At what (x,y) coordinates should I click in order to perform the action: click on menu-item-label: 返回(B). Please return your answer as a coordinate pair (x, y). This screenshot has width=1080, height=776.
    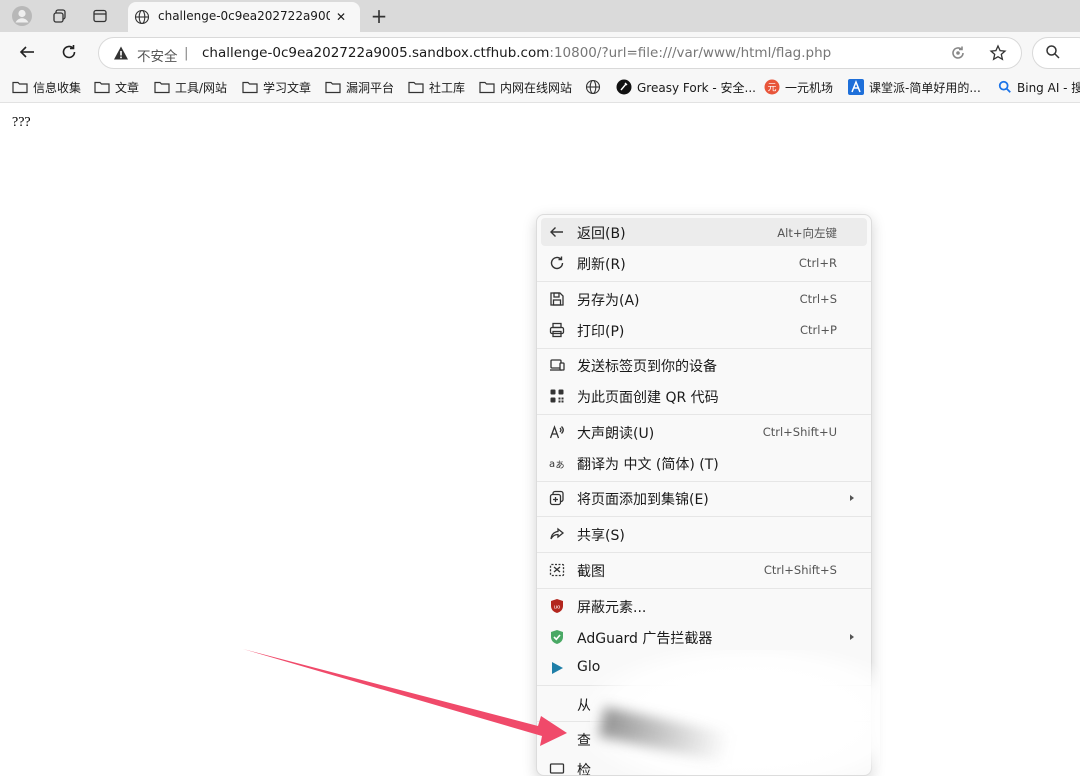
    Looking at the image, I should click on (601, 234).